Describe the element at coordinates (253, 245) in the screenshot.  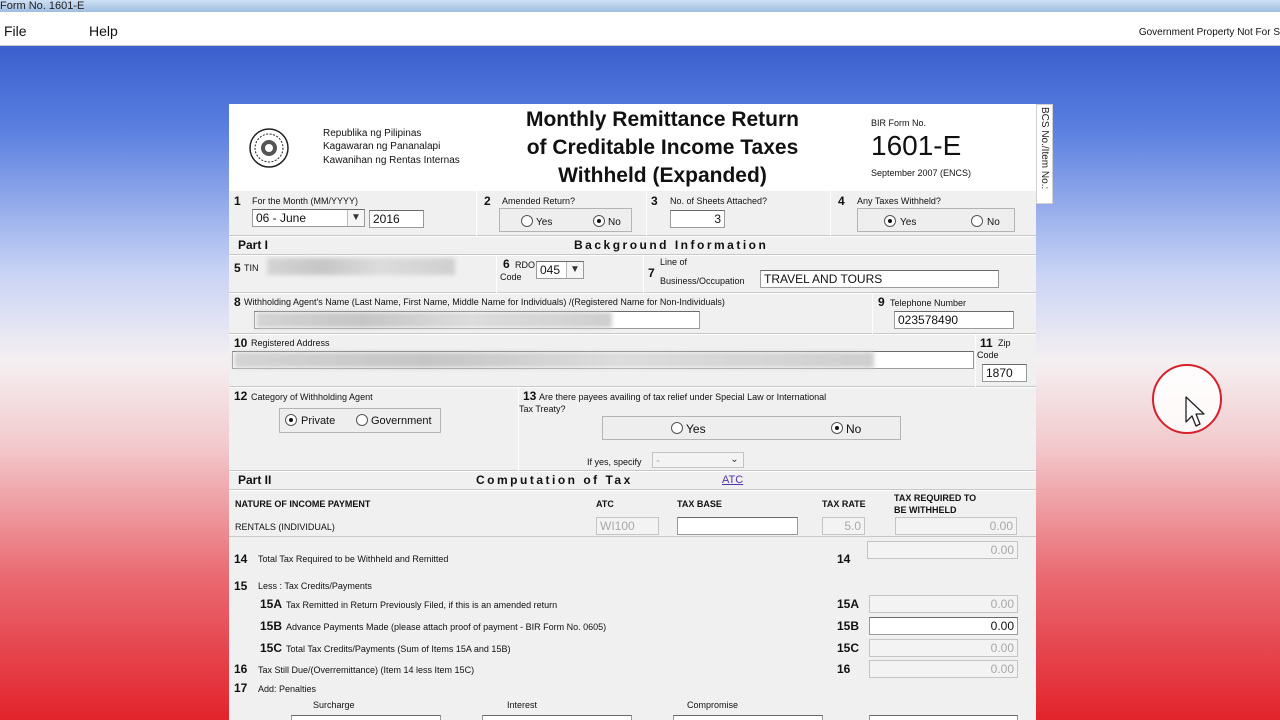
I see `part-1-label: Part I` at that location.